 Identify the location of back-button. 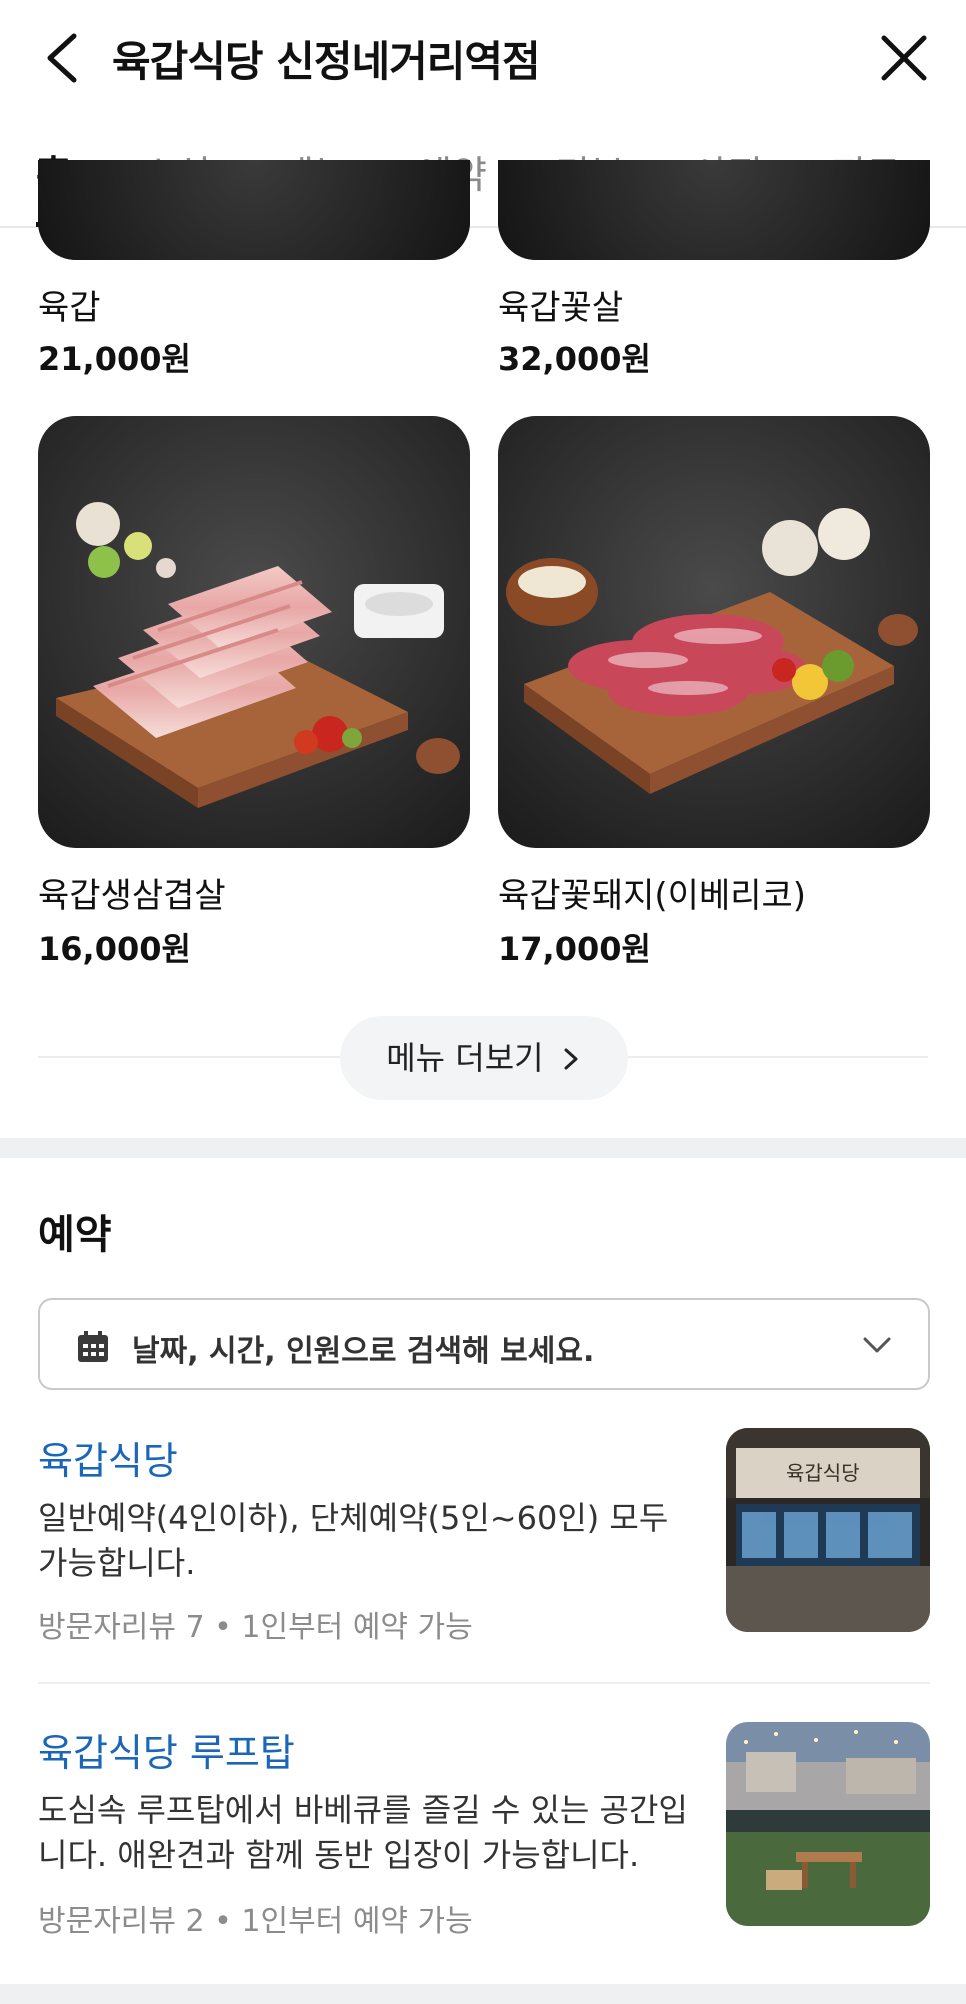
(63, 58).